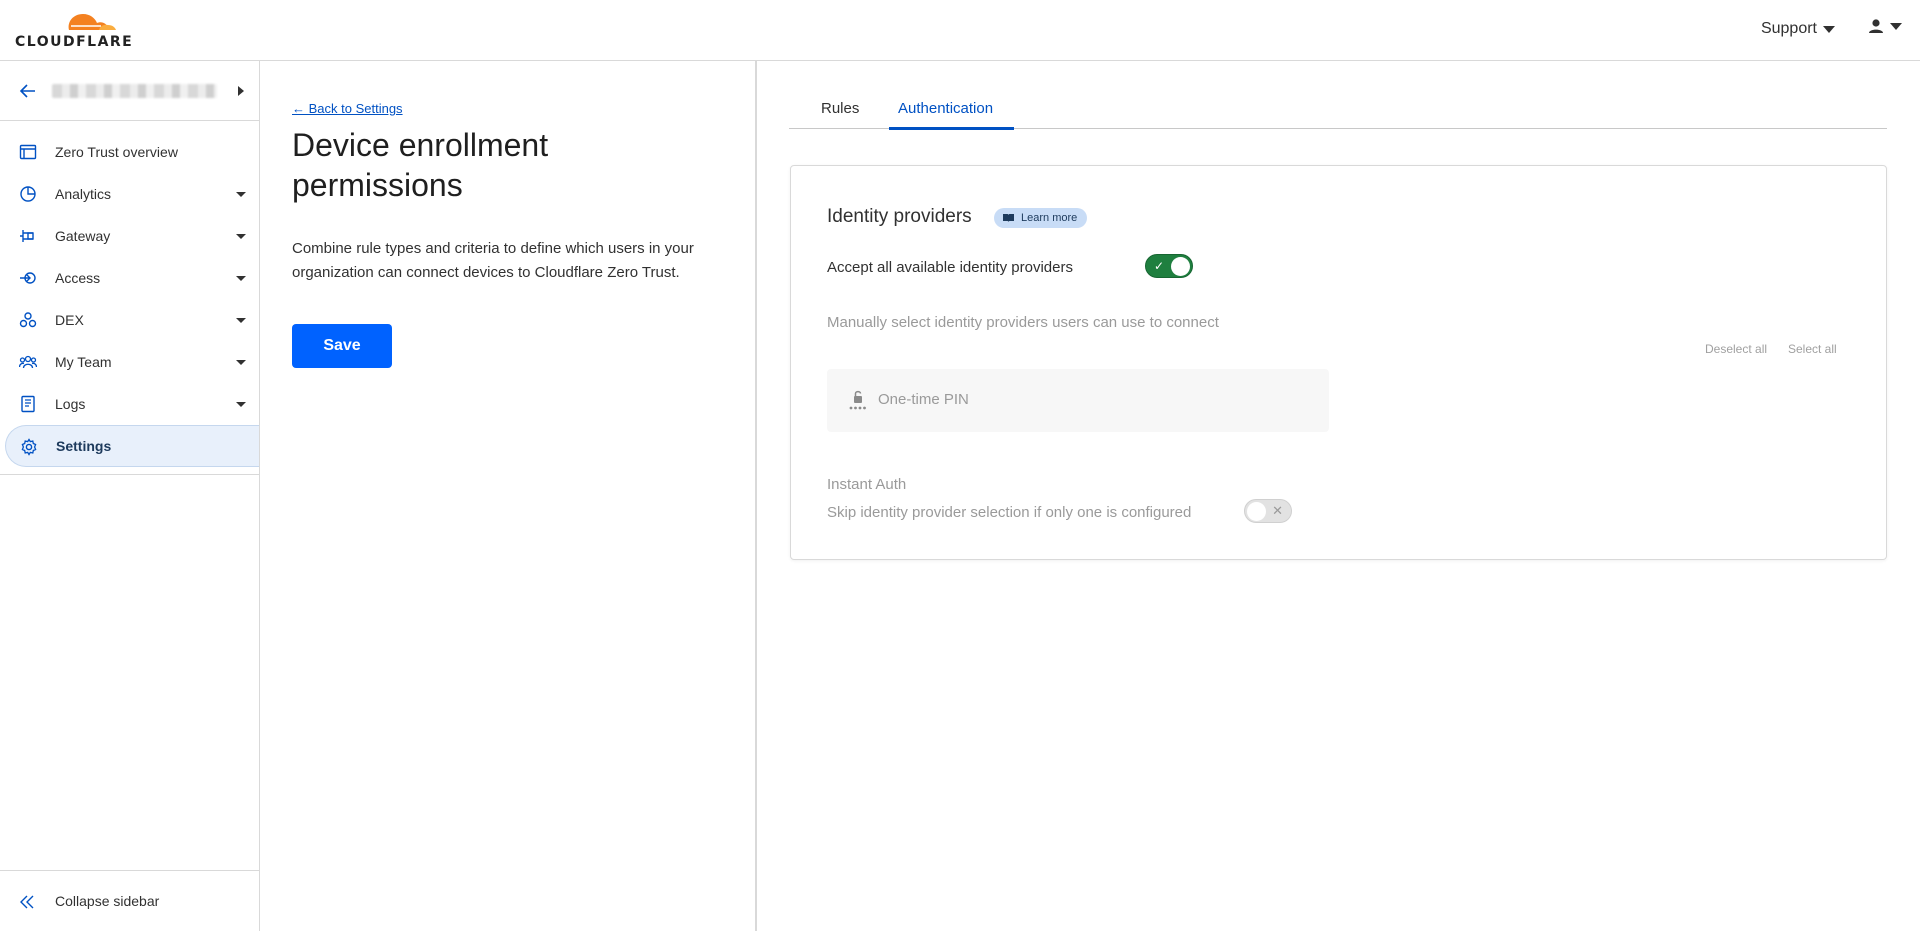 Image resolution: width=1920 pixels, height=931 pixels. Describe the element at coordinates (960, 30) in the screenshot. I see `top-bar: CLOUDFLARE Support` at that location.